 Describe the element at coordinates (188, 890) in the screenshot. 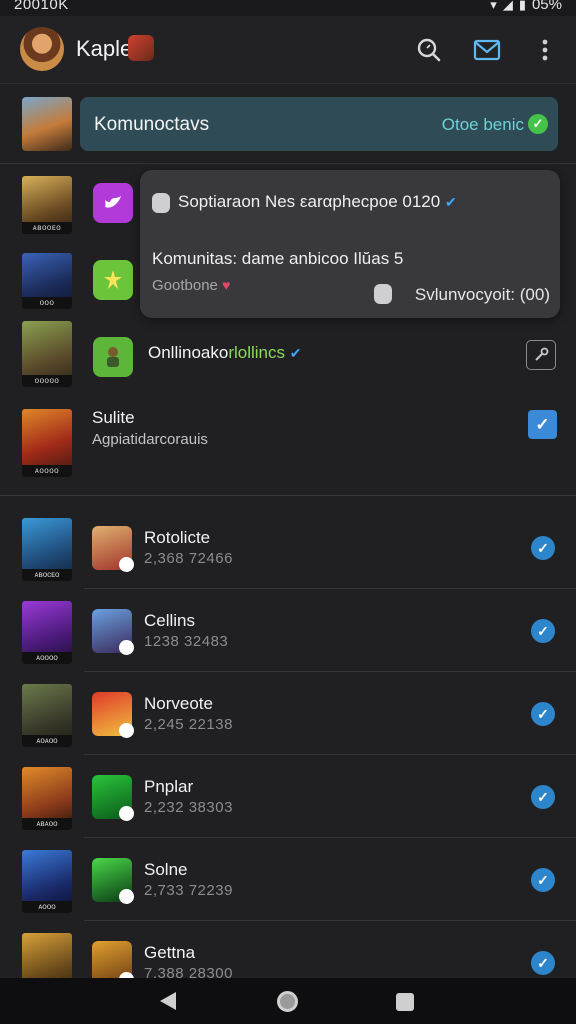

I see `game-count: 2,733 72239` at that location.